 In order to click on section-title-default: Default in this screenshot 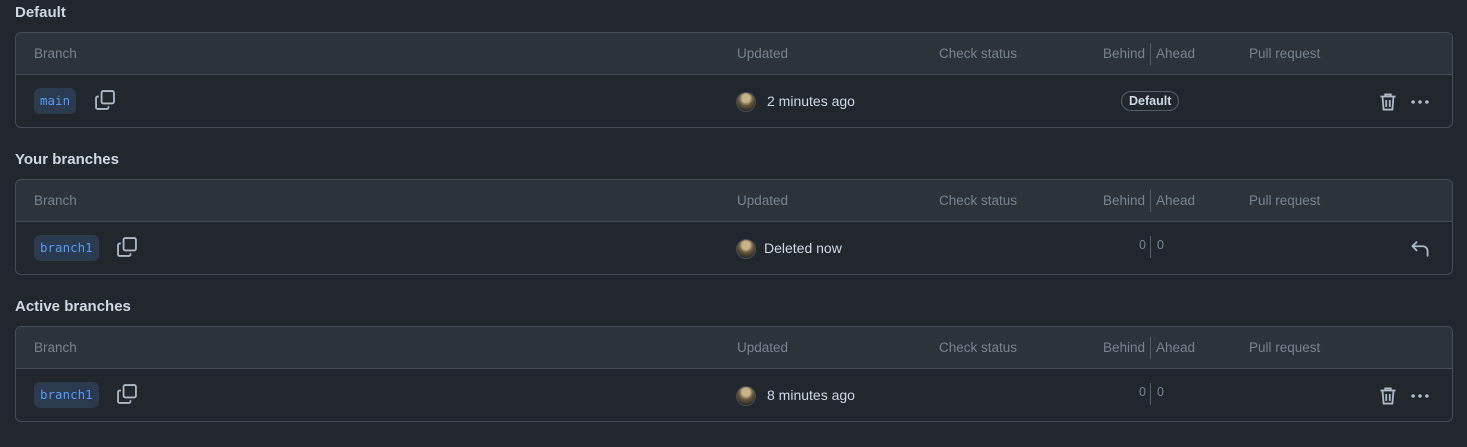, I will do `click(40, 12)`.